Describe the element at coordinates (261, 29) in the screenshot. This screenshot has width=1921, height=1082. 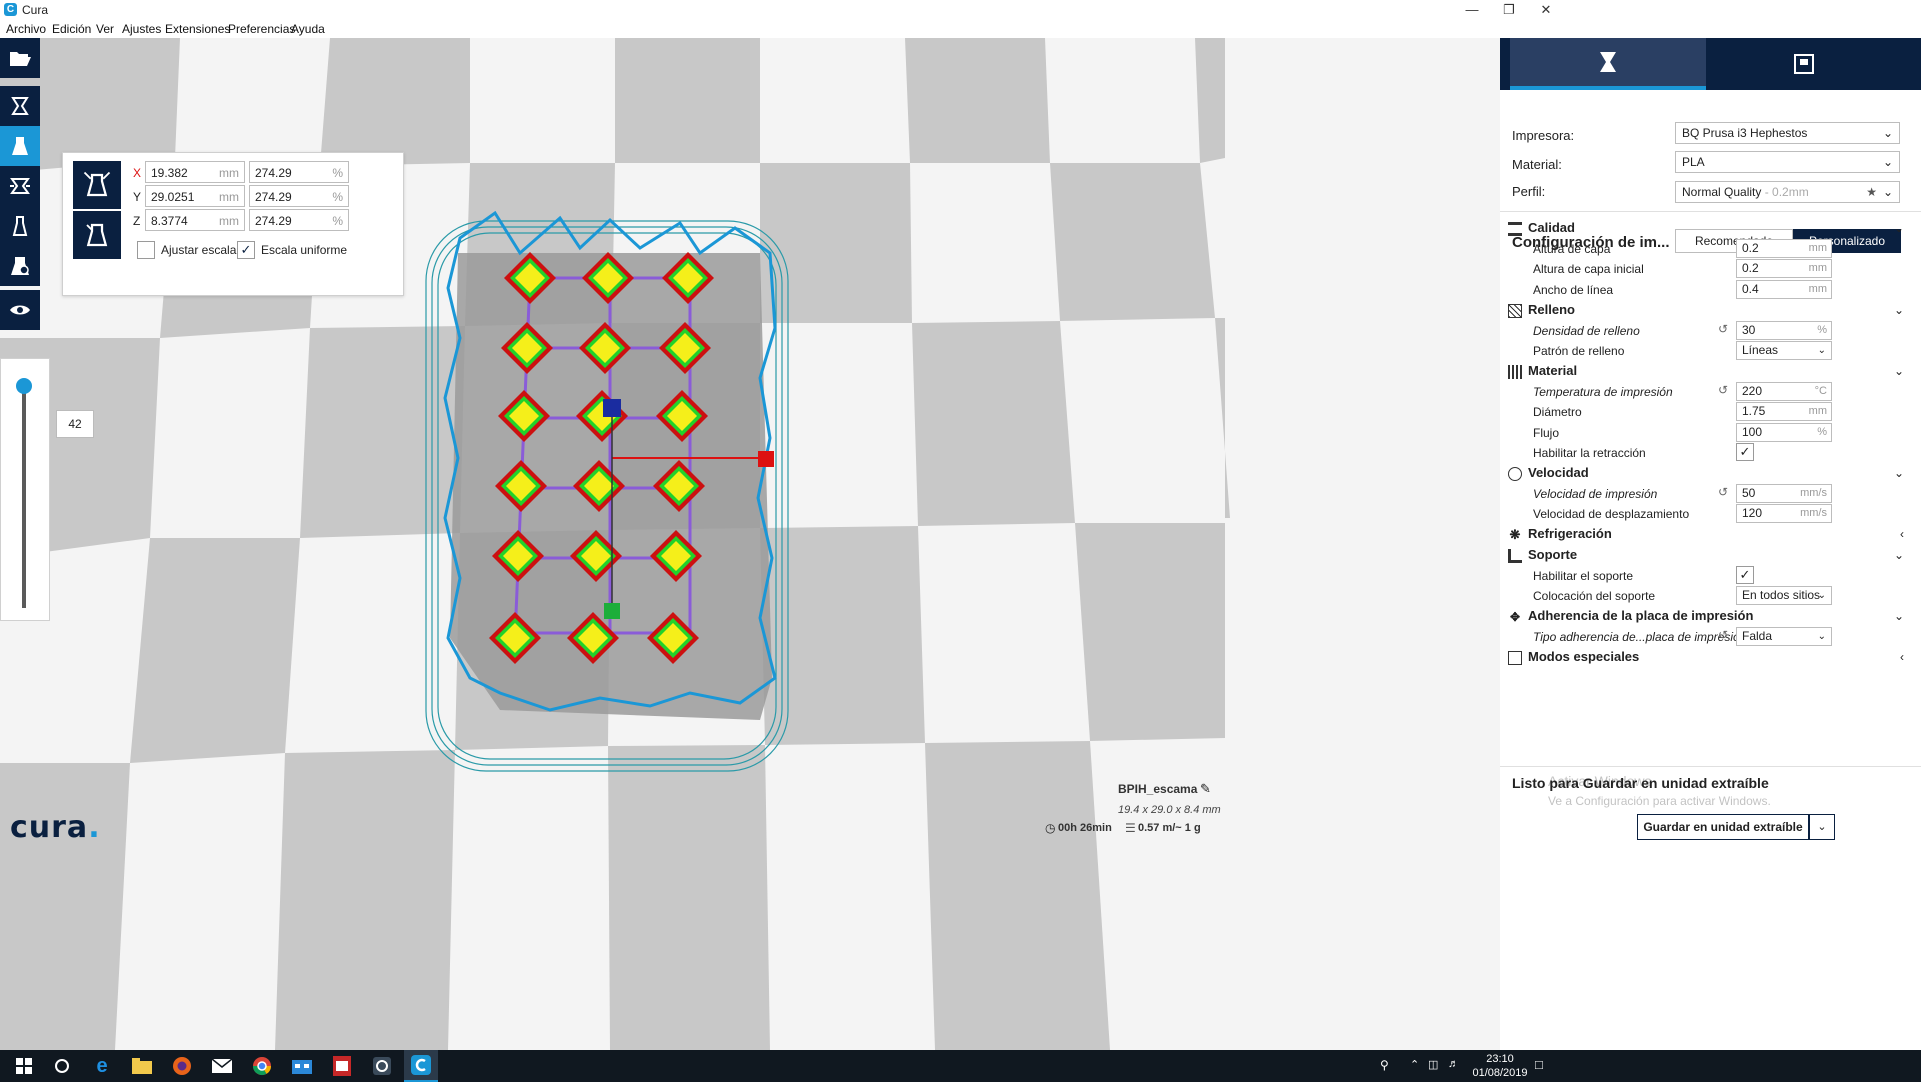
I see `menu-preferencias: Preferencias` at that location.